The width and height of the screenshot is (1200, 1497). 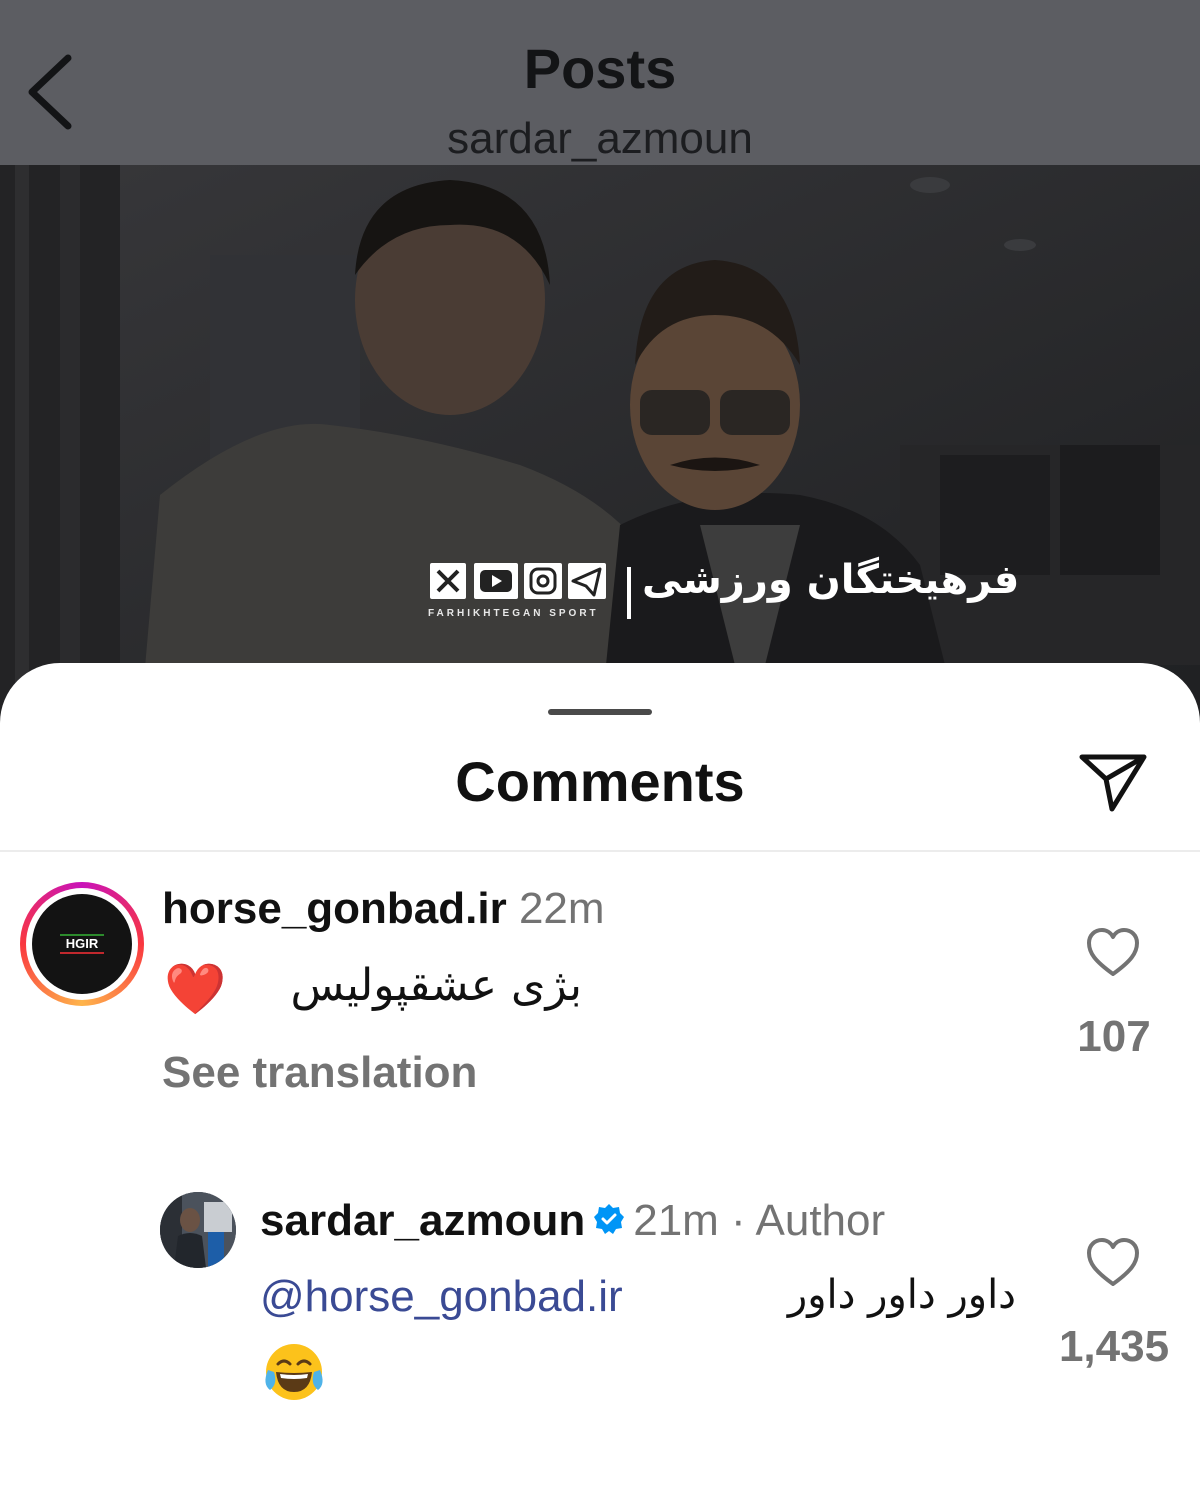 I want to click on page-title: Posts, so click(x=600, y=68).